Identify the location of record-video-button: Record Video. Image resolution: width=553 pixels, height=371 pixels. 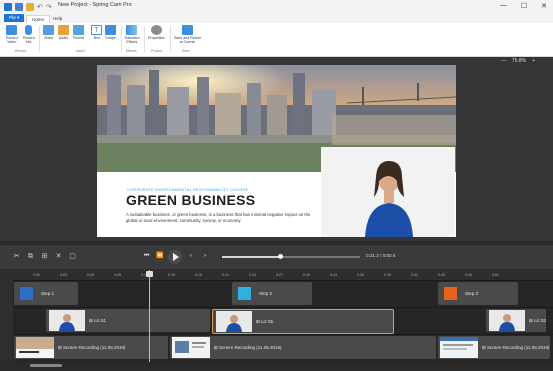
(12, 34).